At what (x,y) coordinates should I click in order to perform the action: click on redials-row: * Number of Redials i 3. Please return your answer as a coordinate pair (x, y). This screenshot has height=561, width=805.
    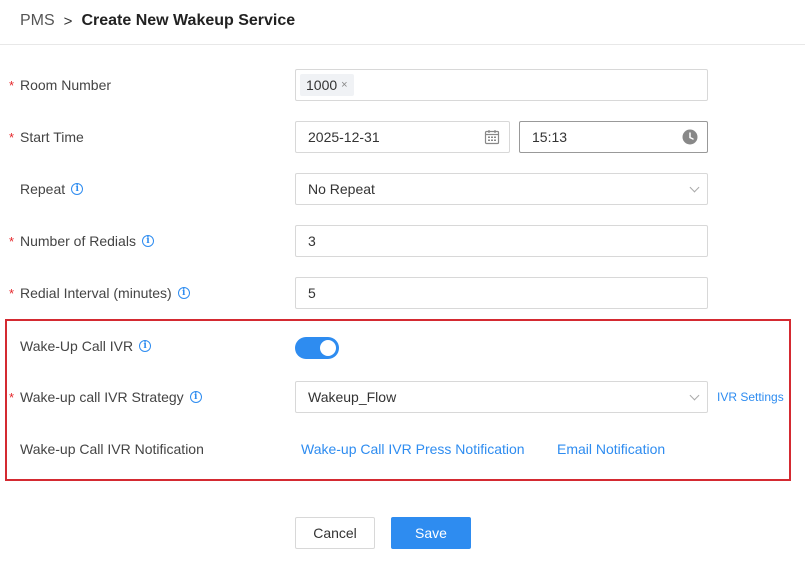
    Looking at the image, I should click on (402, 241).